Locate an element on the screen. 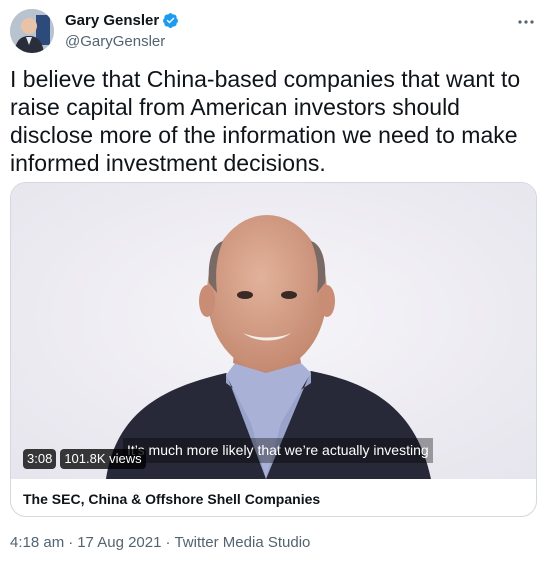  tweet-metadata: 4:18 am · 17 Aug 2021 · Twitter Media Studio is located at coordinates (160, 542).